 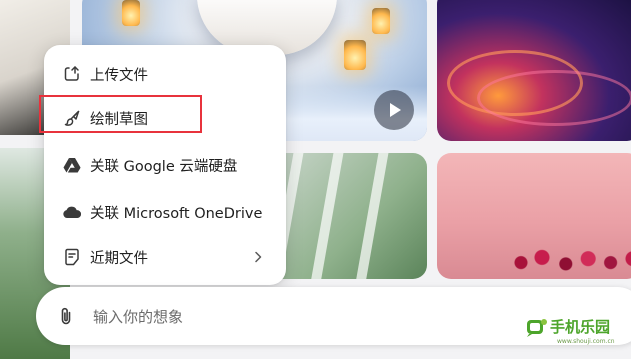 I want to click on wave-ripple, so click(x=554, y=98).